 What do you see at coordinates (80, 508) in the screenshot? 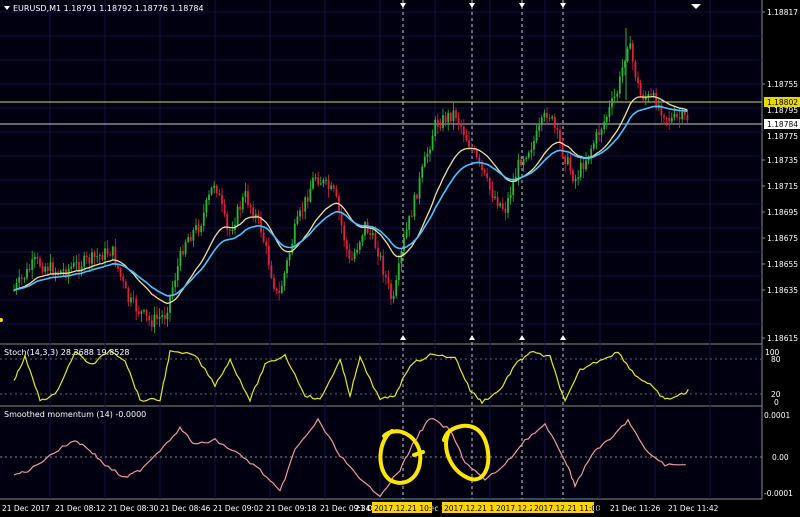
I see `time-label: 21 Dec 08:12` at bounding box center [80, 508].